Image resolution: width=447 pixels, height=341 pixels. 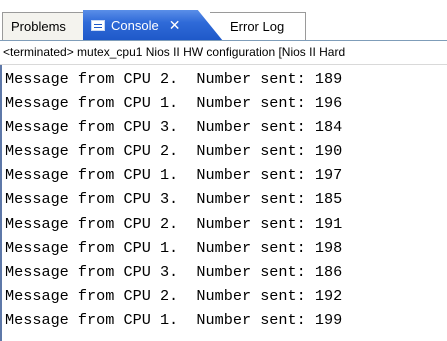 I want to click on console-line: Message from CPU 3. Number sent: 186, so click(x=174, y=271).